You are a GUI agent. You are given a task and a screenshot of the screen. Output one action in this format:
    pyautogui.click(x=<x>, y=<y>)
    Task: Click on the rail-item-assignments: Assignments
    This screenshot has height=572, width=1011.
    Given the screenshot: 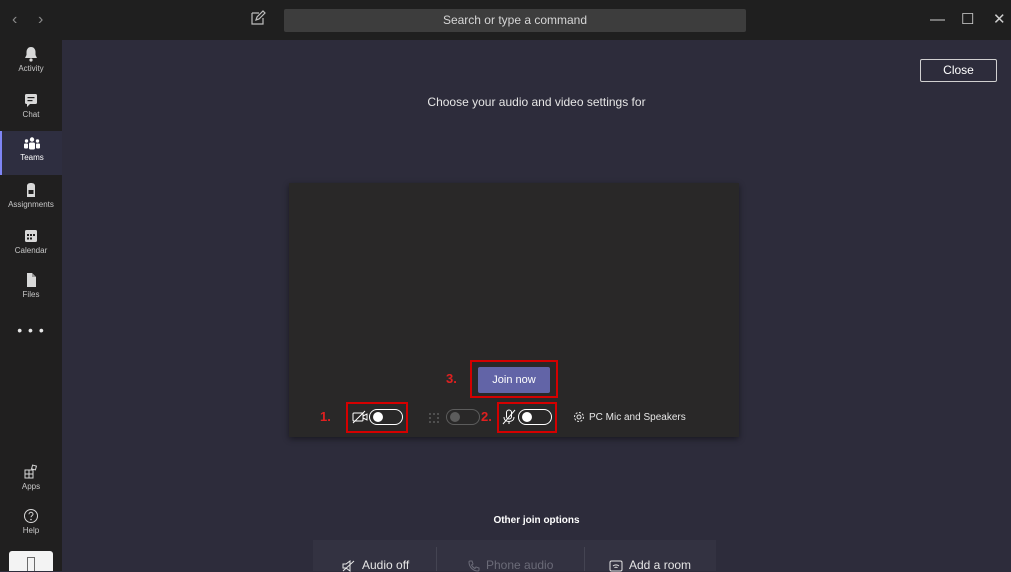 What is the action you would take?
    pyautogui.click(x=31, y=204)
    